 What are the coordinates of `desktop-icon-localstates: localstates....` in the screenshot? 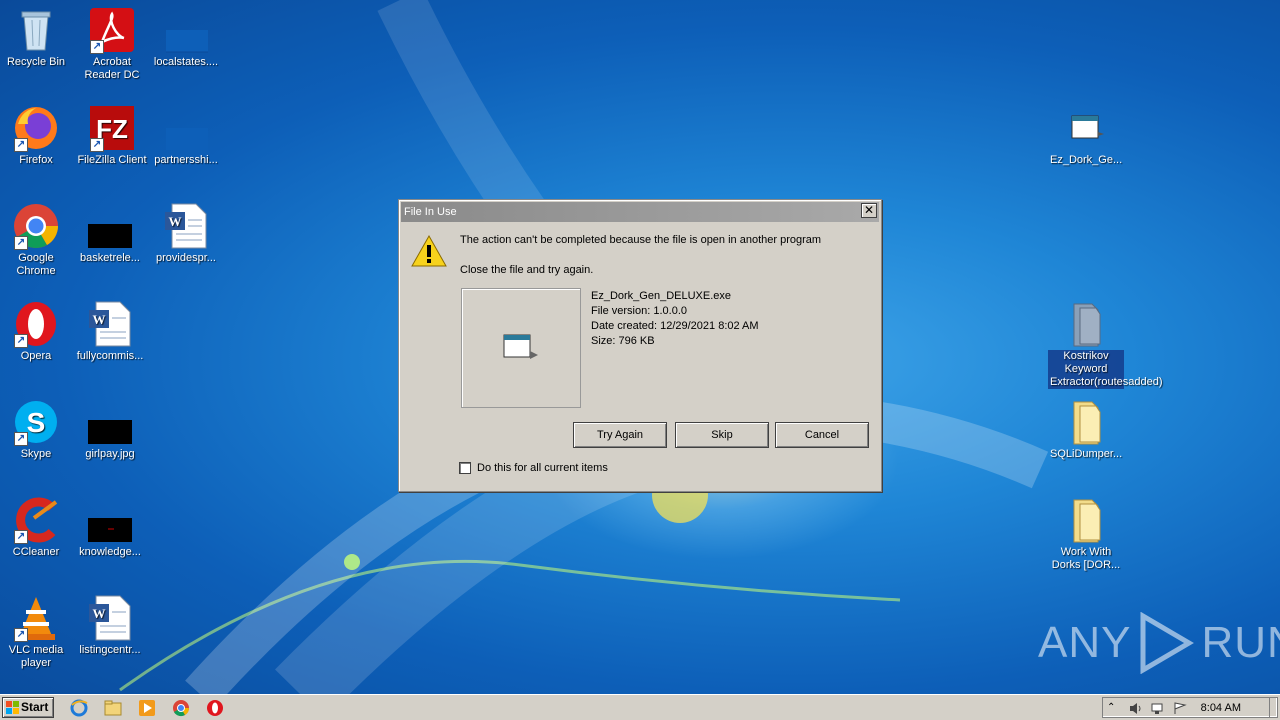 It's located at (186, 37).